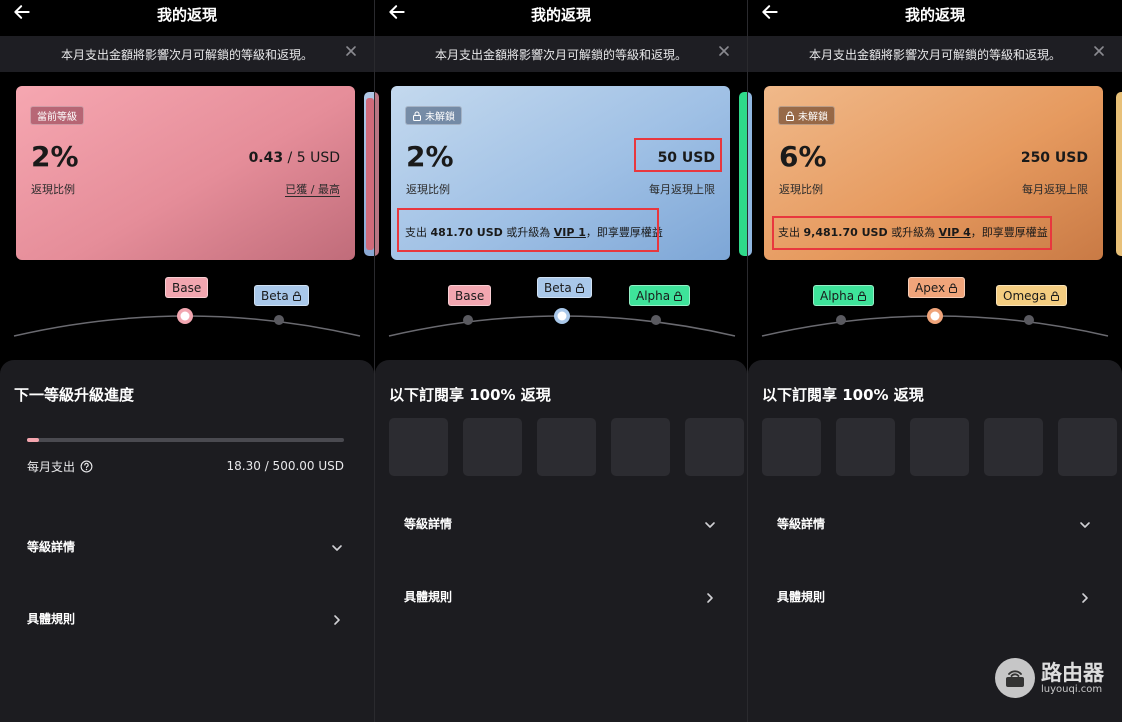  What do you see at coordinates (803, 156) in the screenshot?
I see `cashback-rate: 6%` at bounding box center [803, 156].